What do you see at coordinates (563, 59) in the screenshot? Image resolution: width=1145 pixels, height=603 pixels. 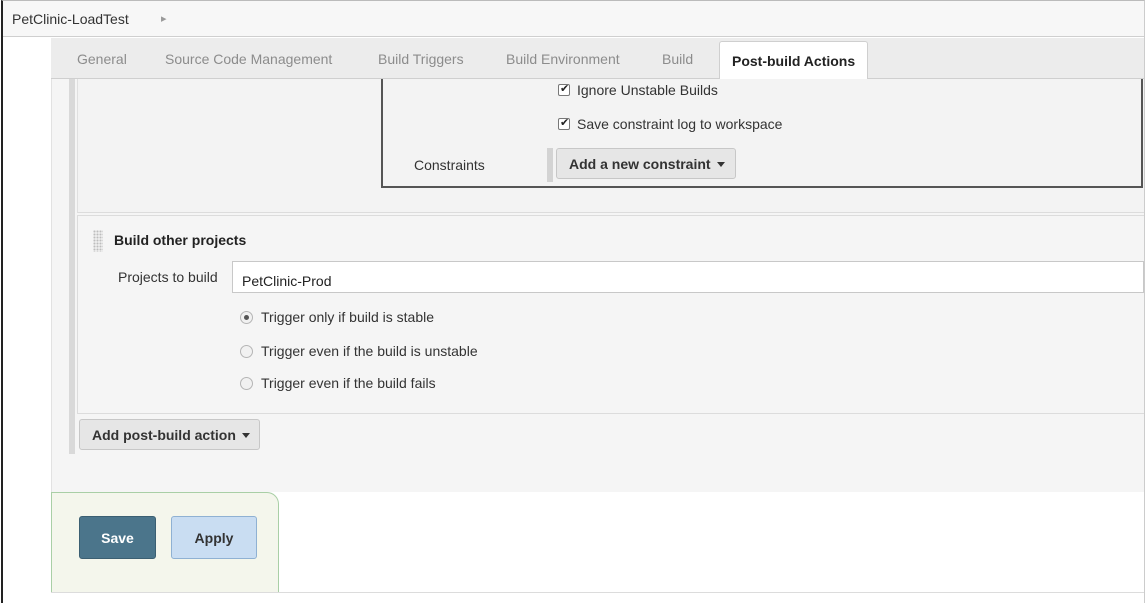 I see `tab-build-environment: Build Environment` at bounding box center [563, 59].